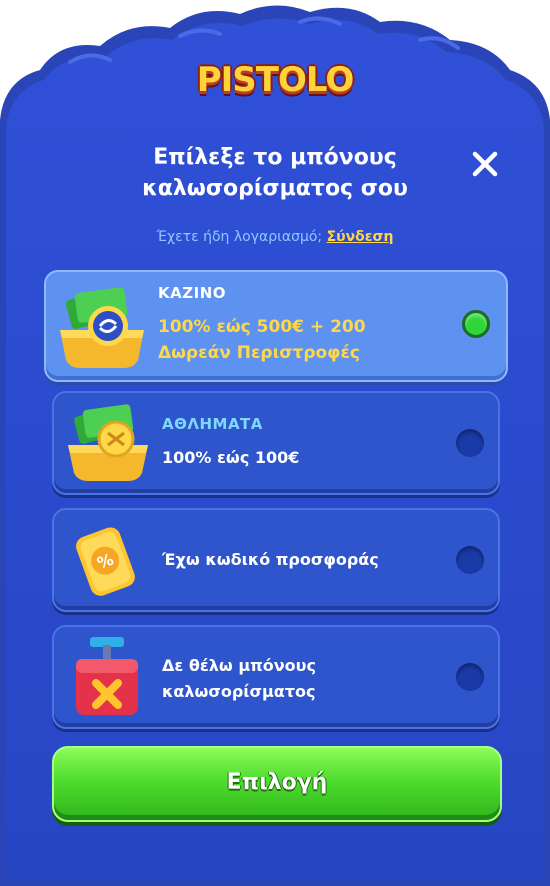  Describe the element at coordinates (192, 293) in the screenshot. I see `option-casino-heading: ΚΑΖΙΝΟ` at that location.